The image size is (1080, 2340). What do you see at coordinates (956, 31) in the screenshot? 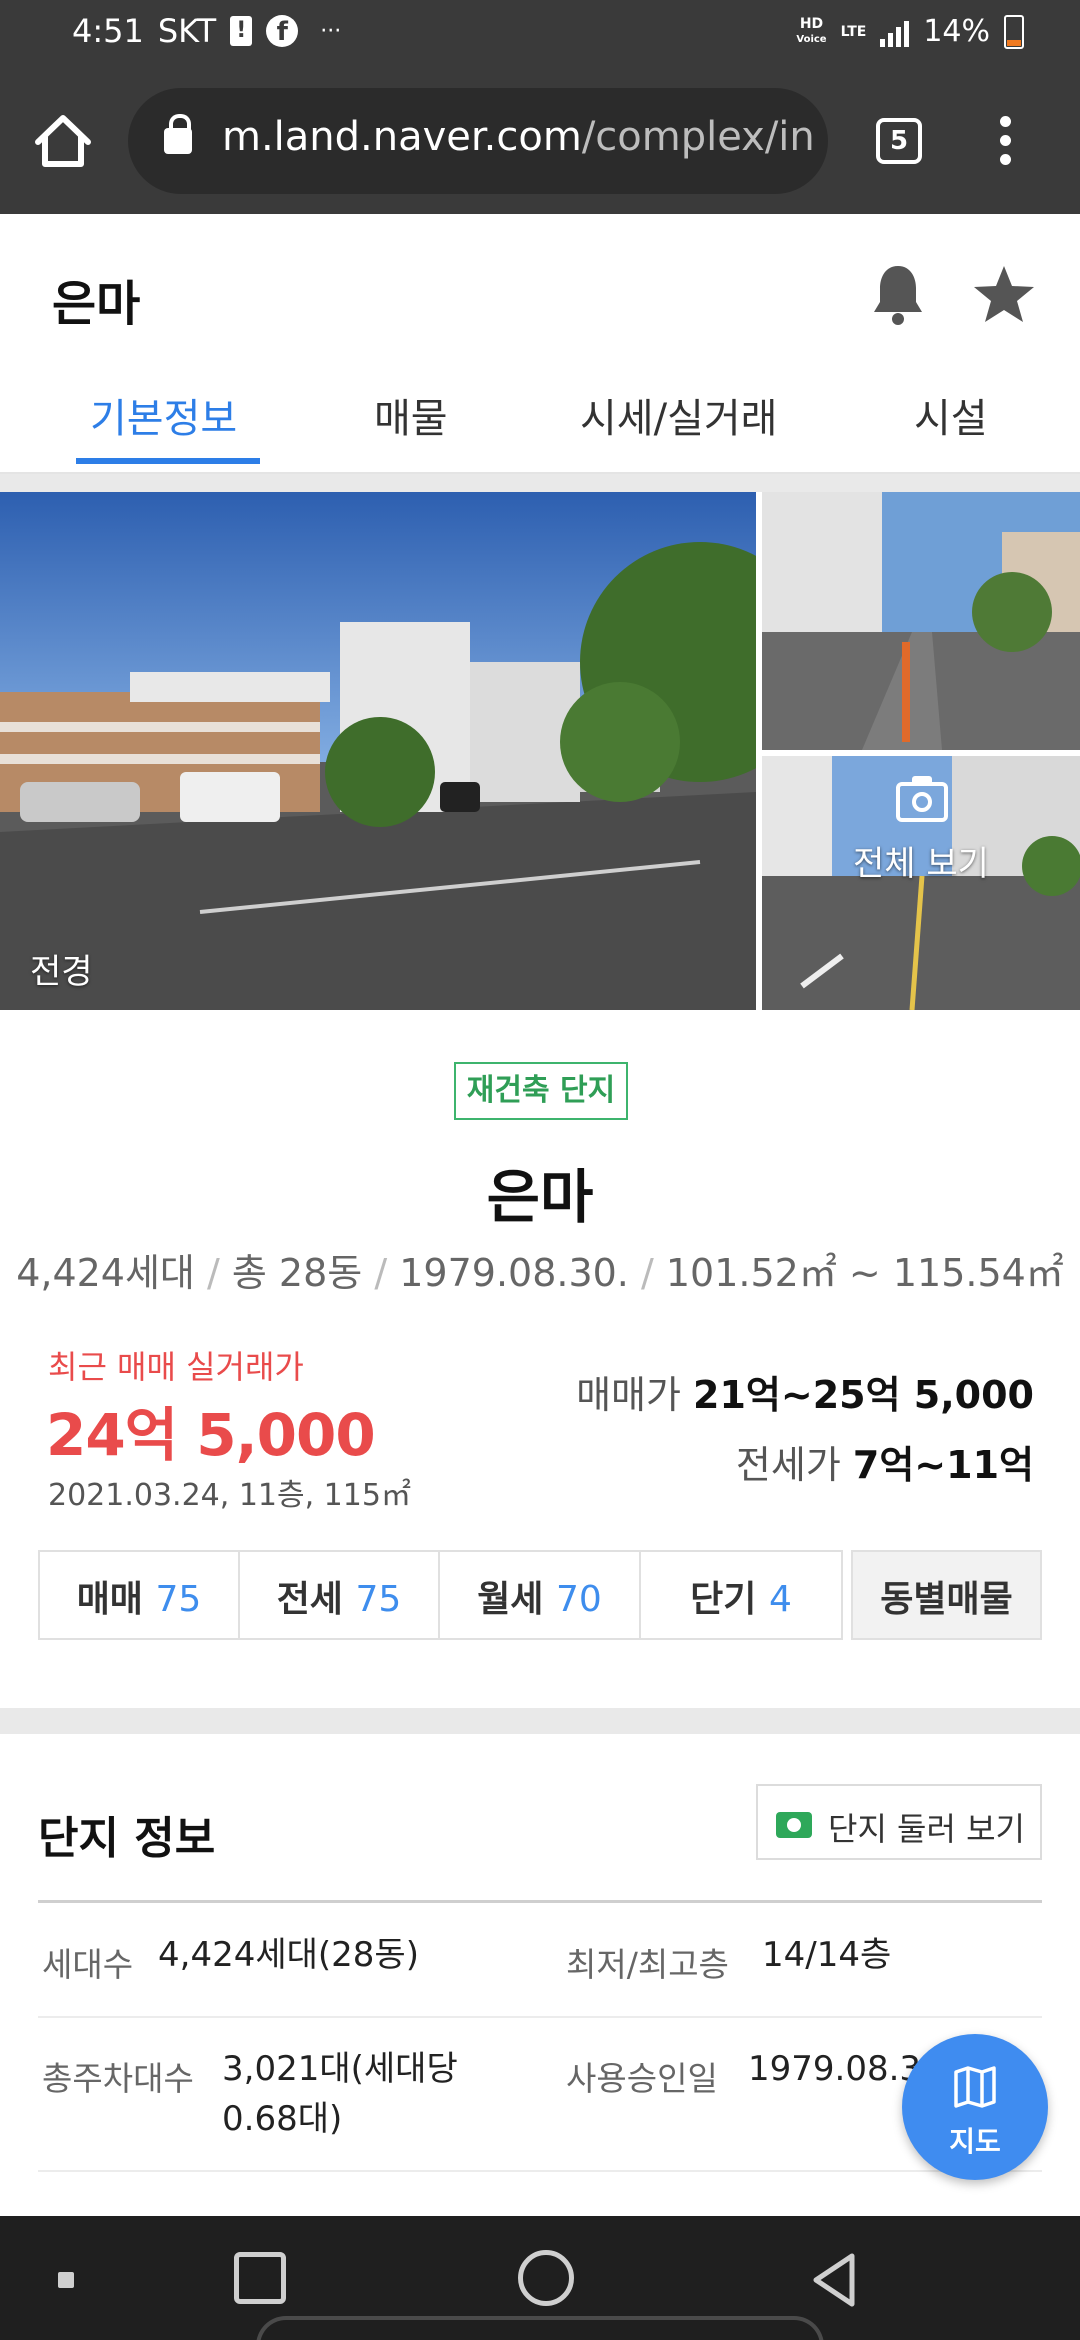
I see `battery-percent: 14%` at bounding box center [956, 31].